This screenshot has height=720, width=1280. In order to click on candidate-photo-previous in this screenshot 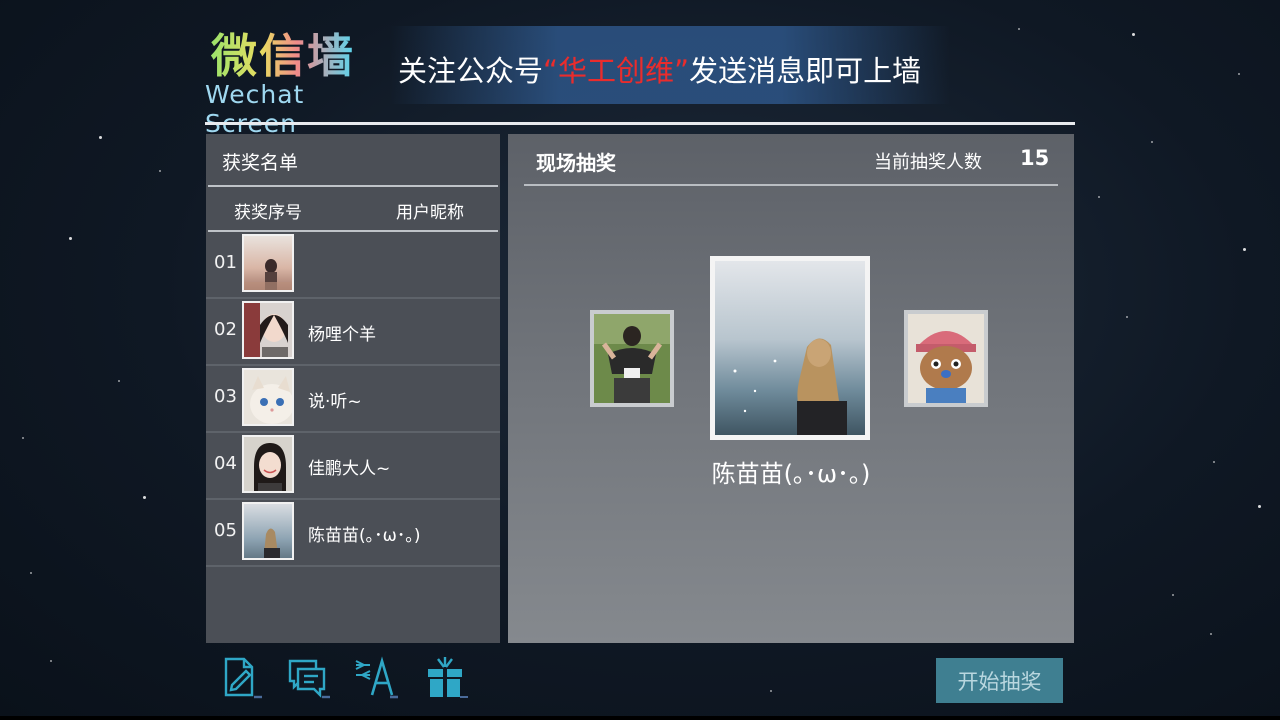, I will do `click(632, 358)`.